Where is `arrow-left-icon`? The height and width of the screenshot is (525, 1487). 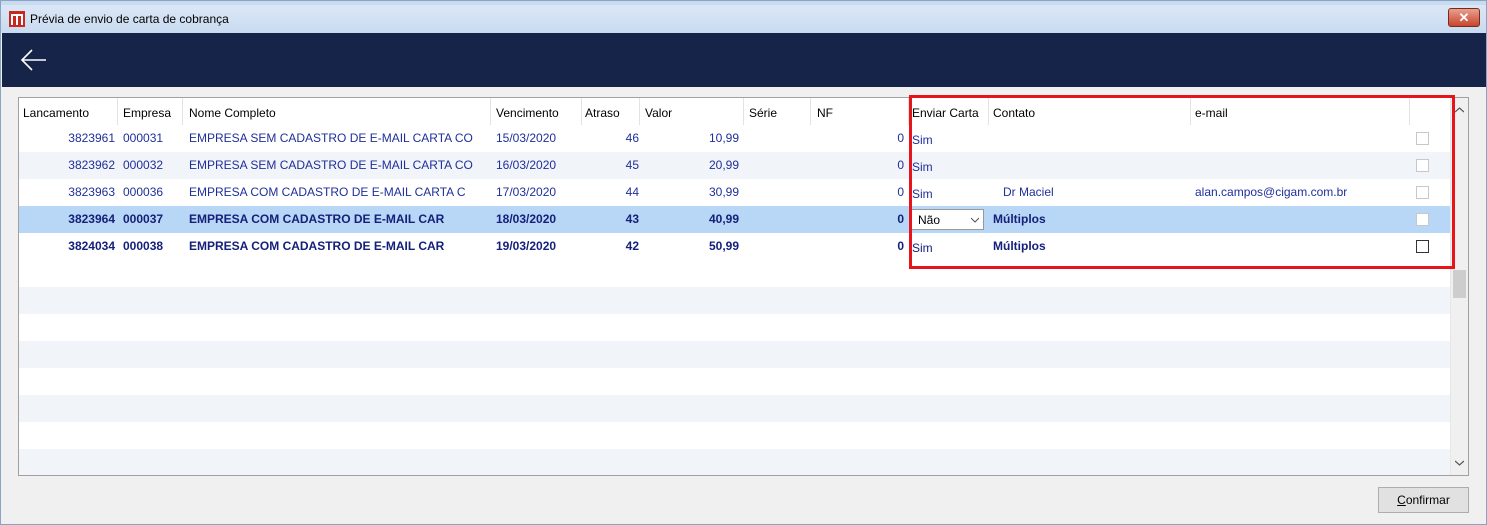 arrow-left-icon is located at coordinates (34, 60).